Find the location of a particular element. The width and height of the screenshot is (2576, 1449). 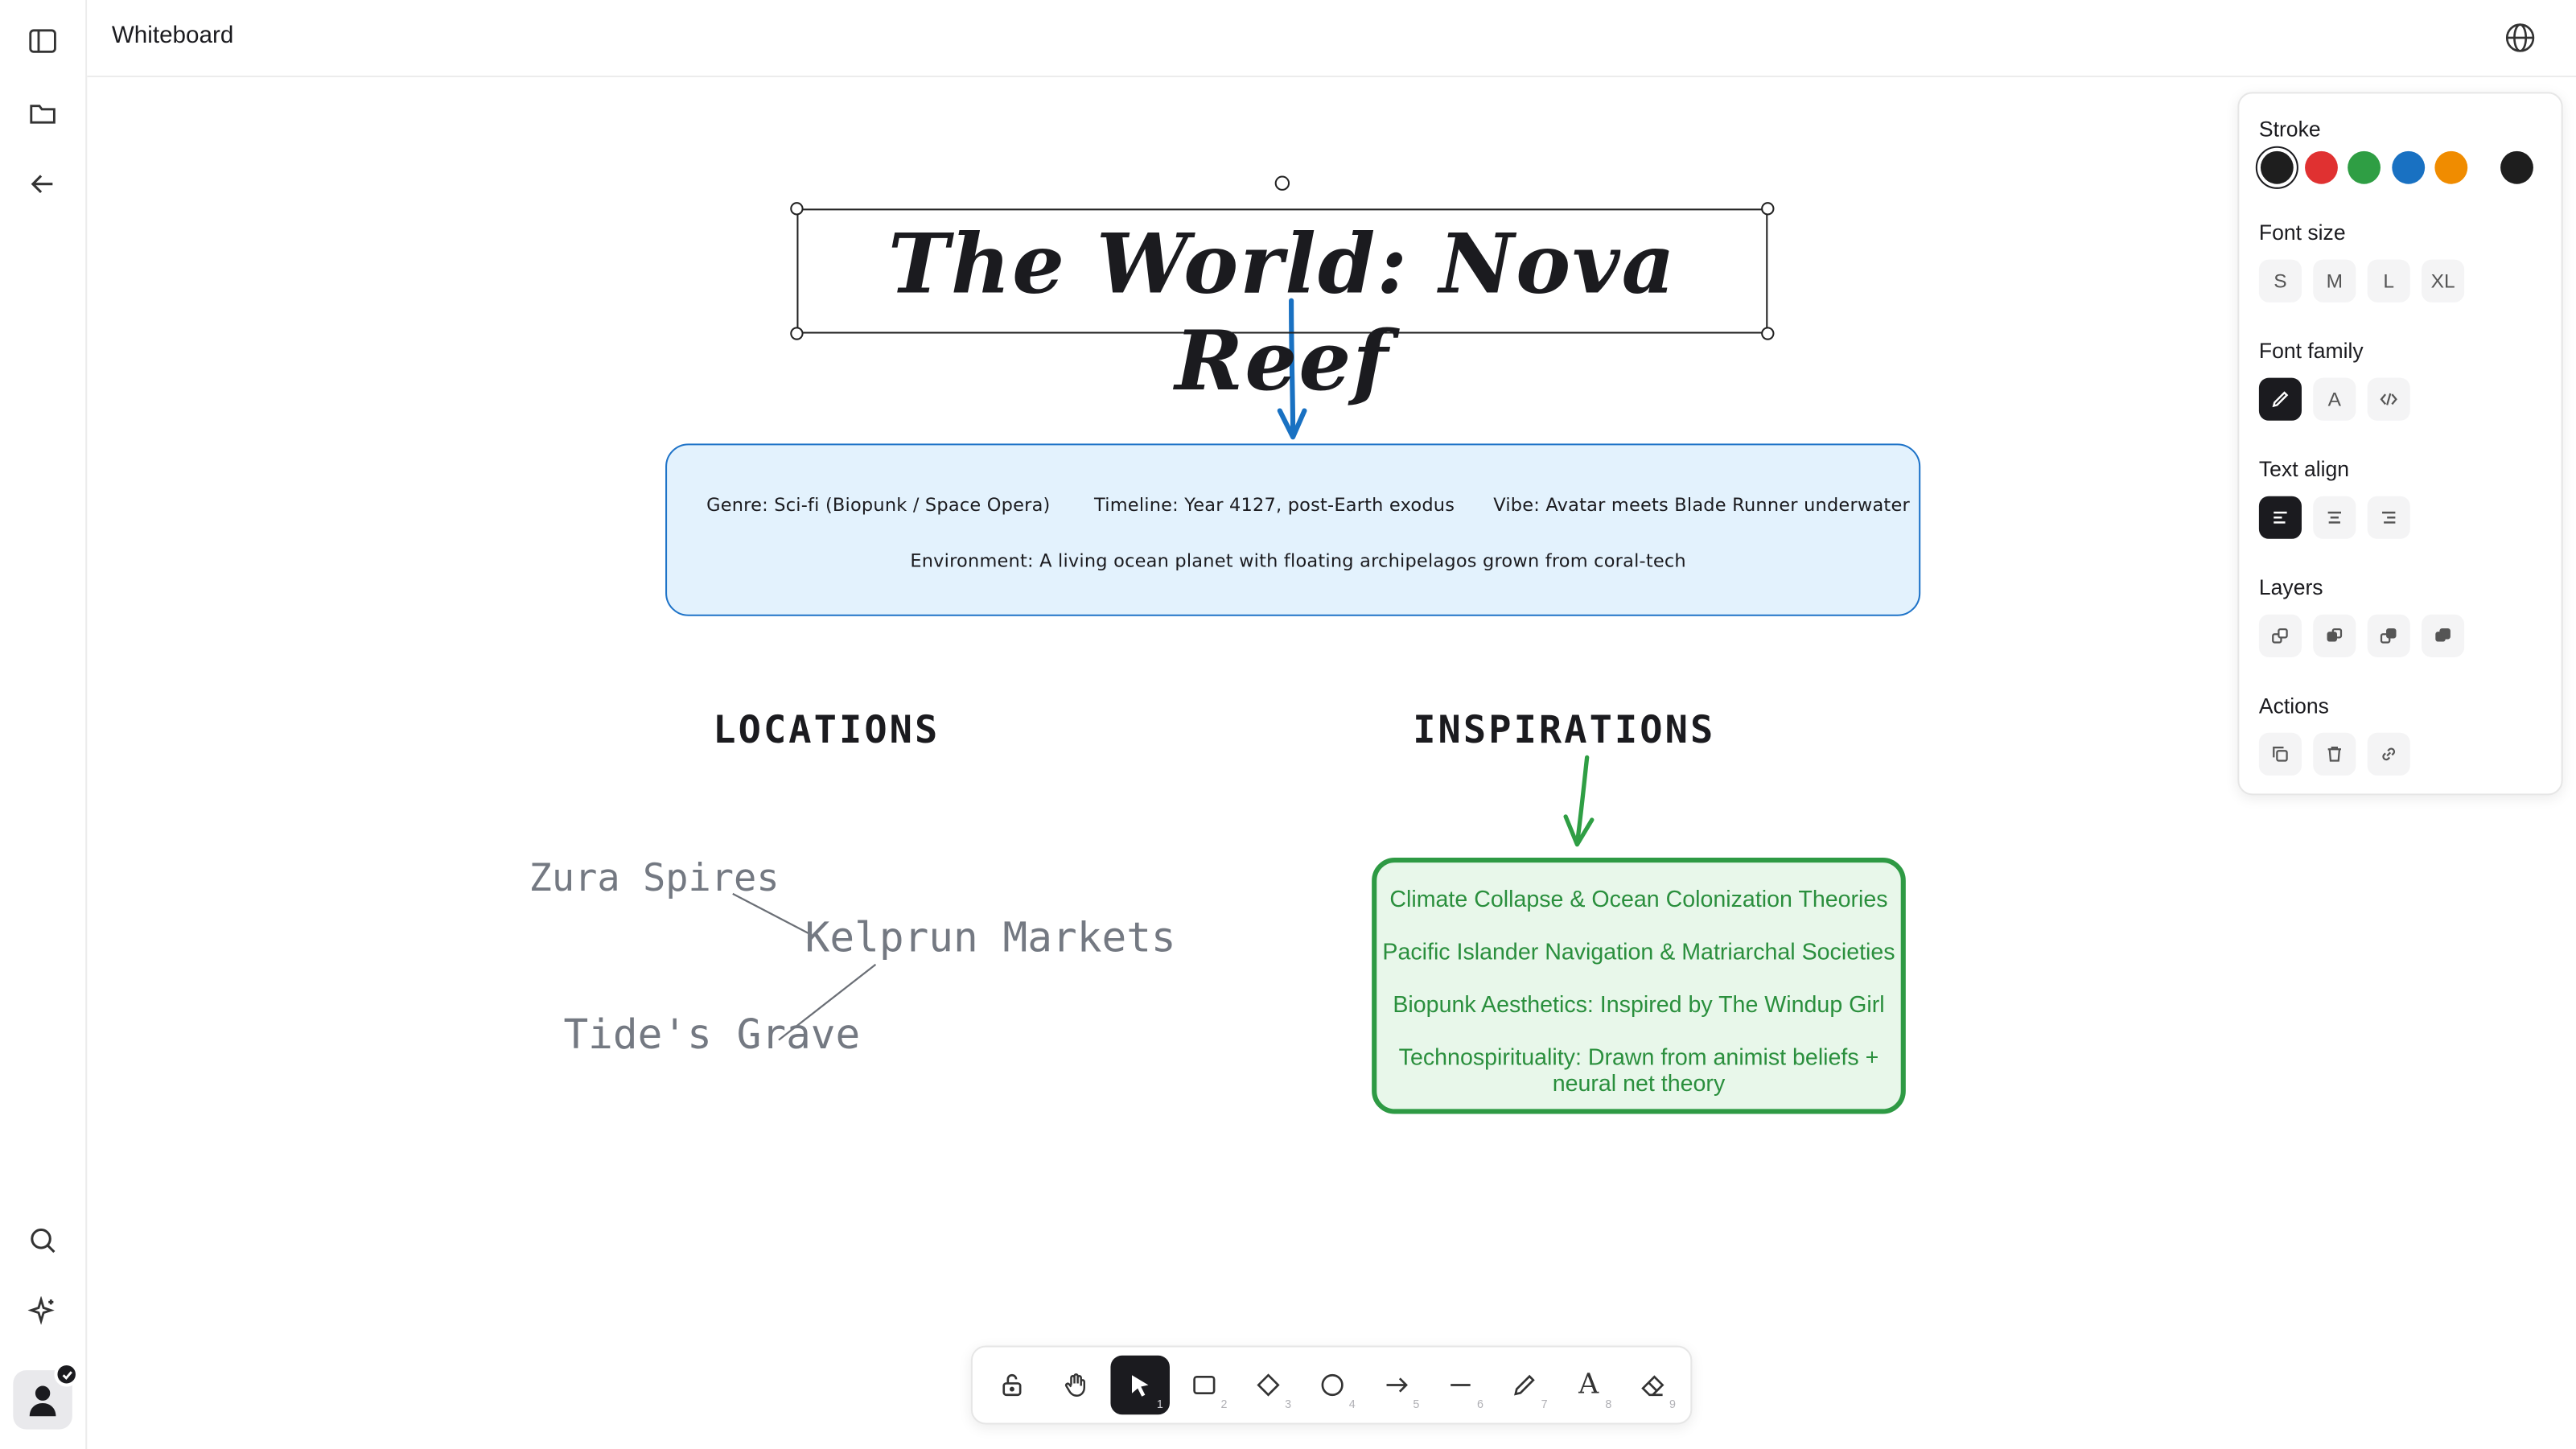

tool-eraser: 9 is located at coordinates (1653, 1385).